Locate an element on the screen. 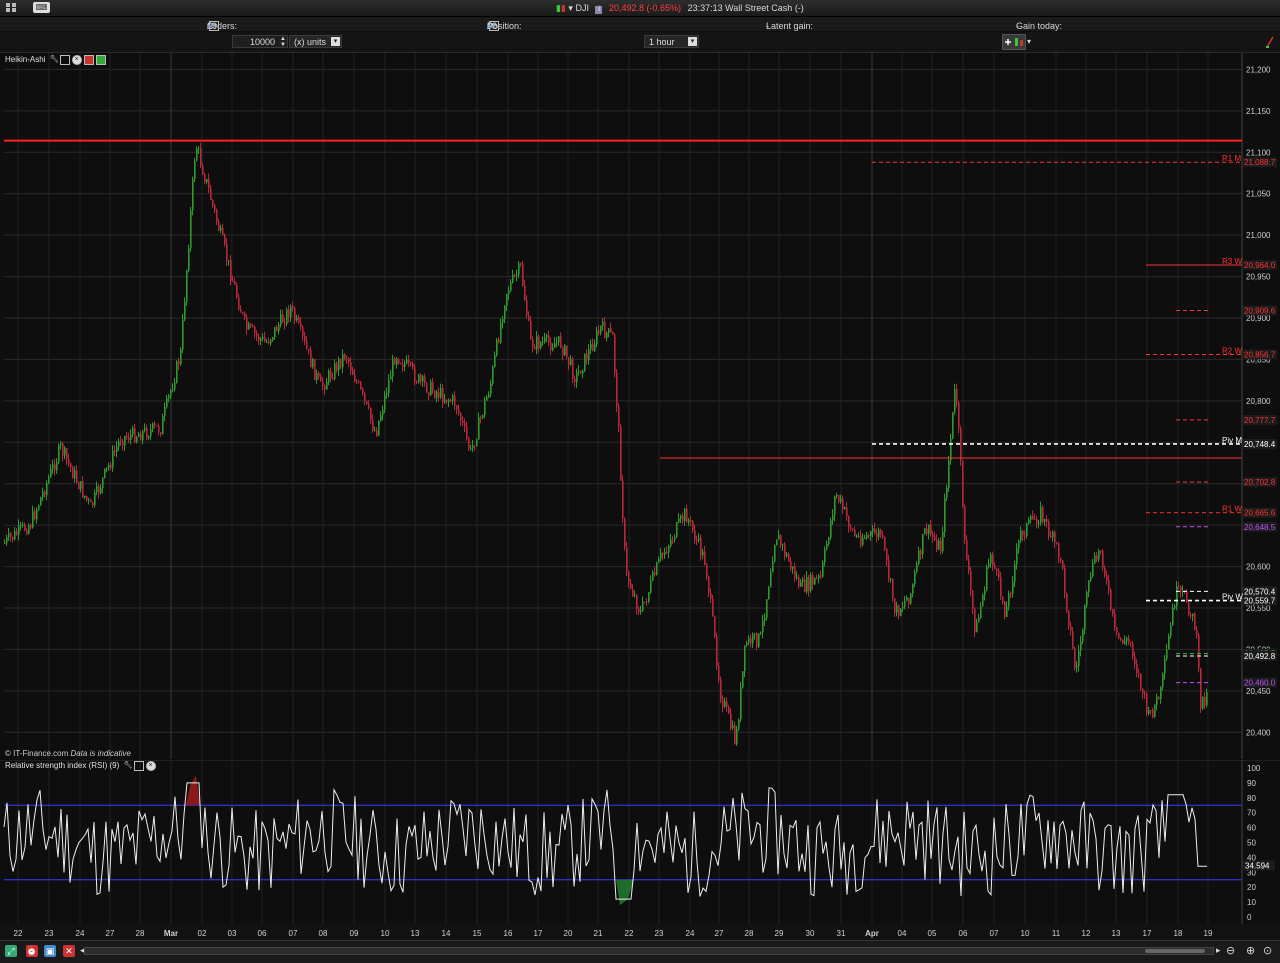 This screenshot has width=1280, height=963. gain-value: - is located at coordinates (1017, 26).